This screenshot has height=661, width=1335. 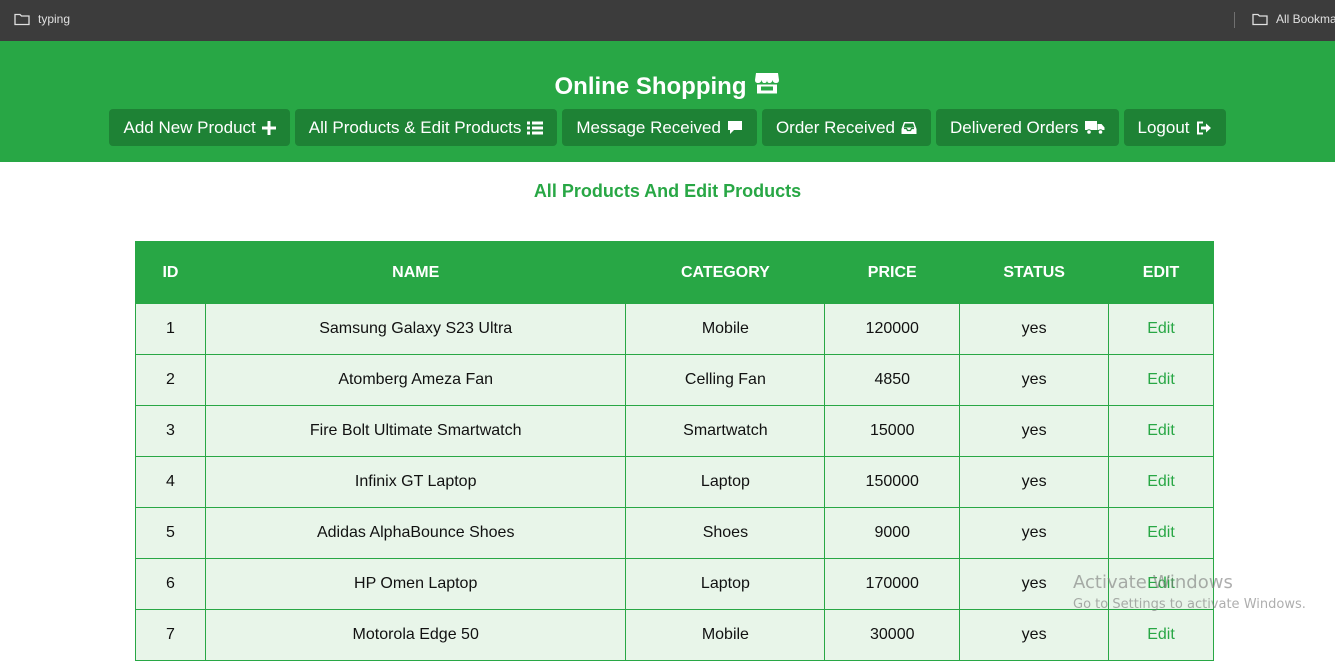 What do you see at coordinates (189, 127) in the screenshot?
I see `nav-label: Add New Product` at bounding box center [189, 127].